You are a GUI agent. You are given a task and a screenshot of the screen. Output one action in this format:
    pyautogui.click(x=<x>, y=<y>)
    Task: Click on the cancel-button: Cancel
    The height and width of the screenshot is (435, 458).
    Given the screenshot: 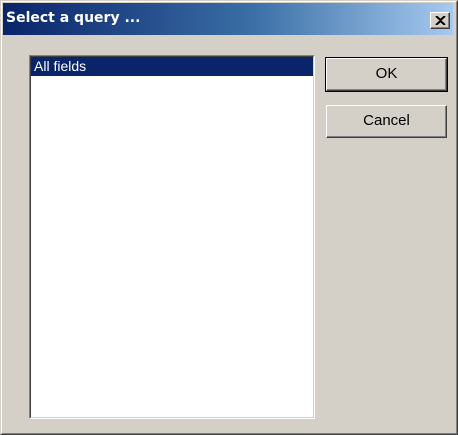 What is the action you would take?
    pyautogui.click(x=386, y=121)
    